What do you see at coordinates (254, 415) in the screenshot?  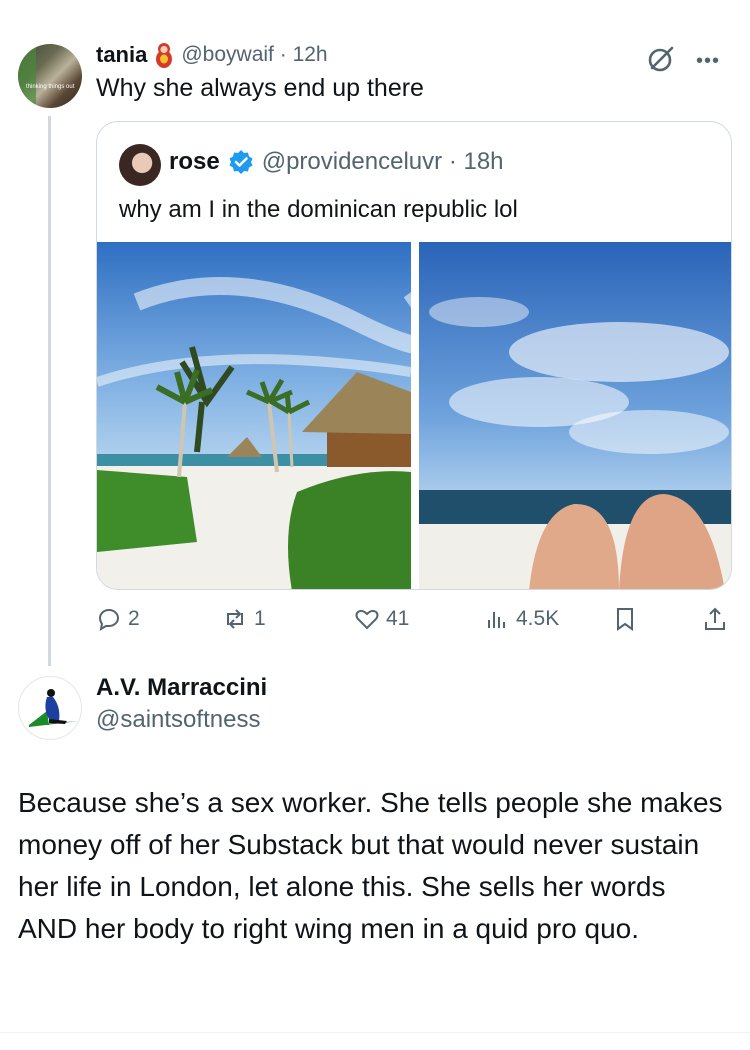 I see `photo-beach-palms` at bounding box center [254, 415].